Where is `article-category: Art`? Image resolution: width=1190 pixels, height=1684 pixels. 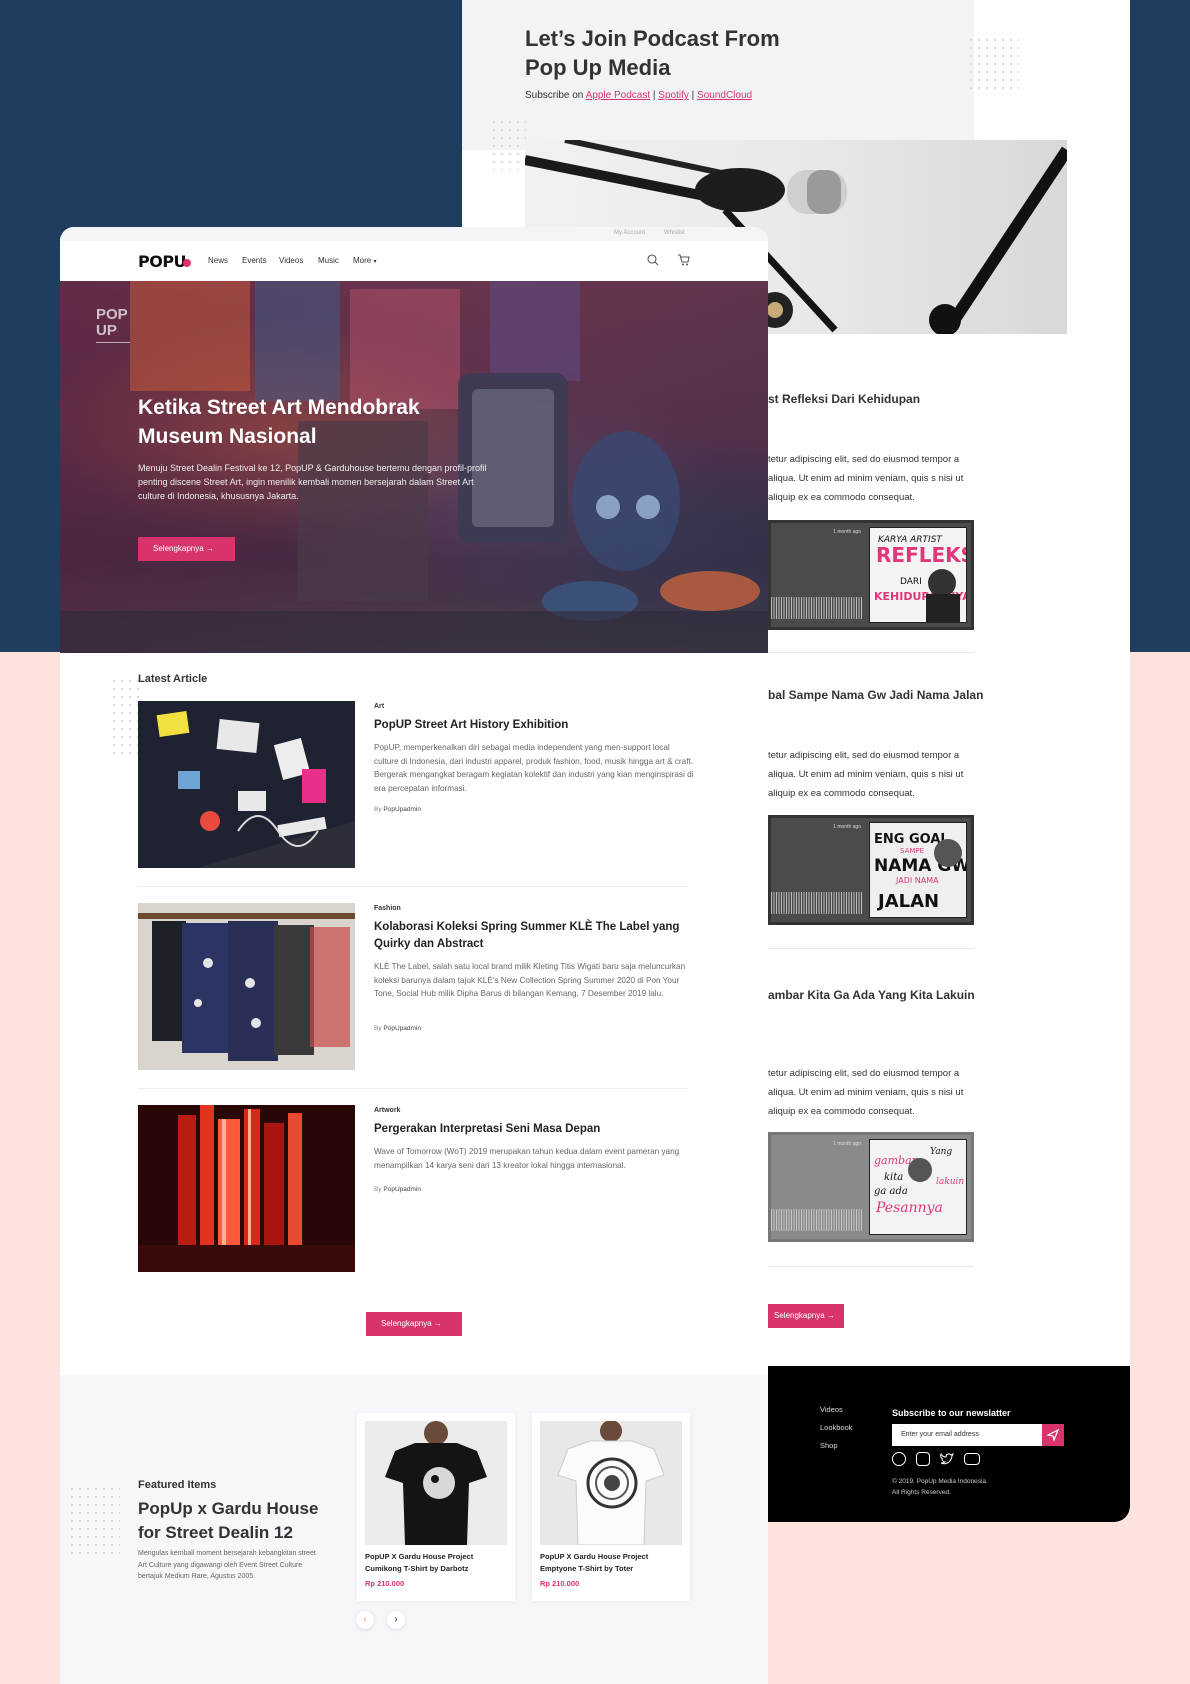 article-category: Art is located at coordinates (379, 706).